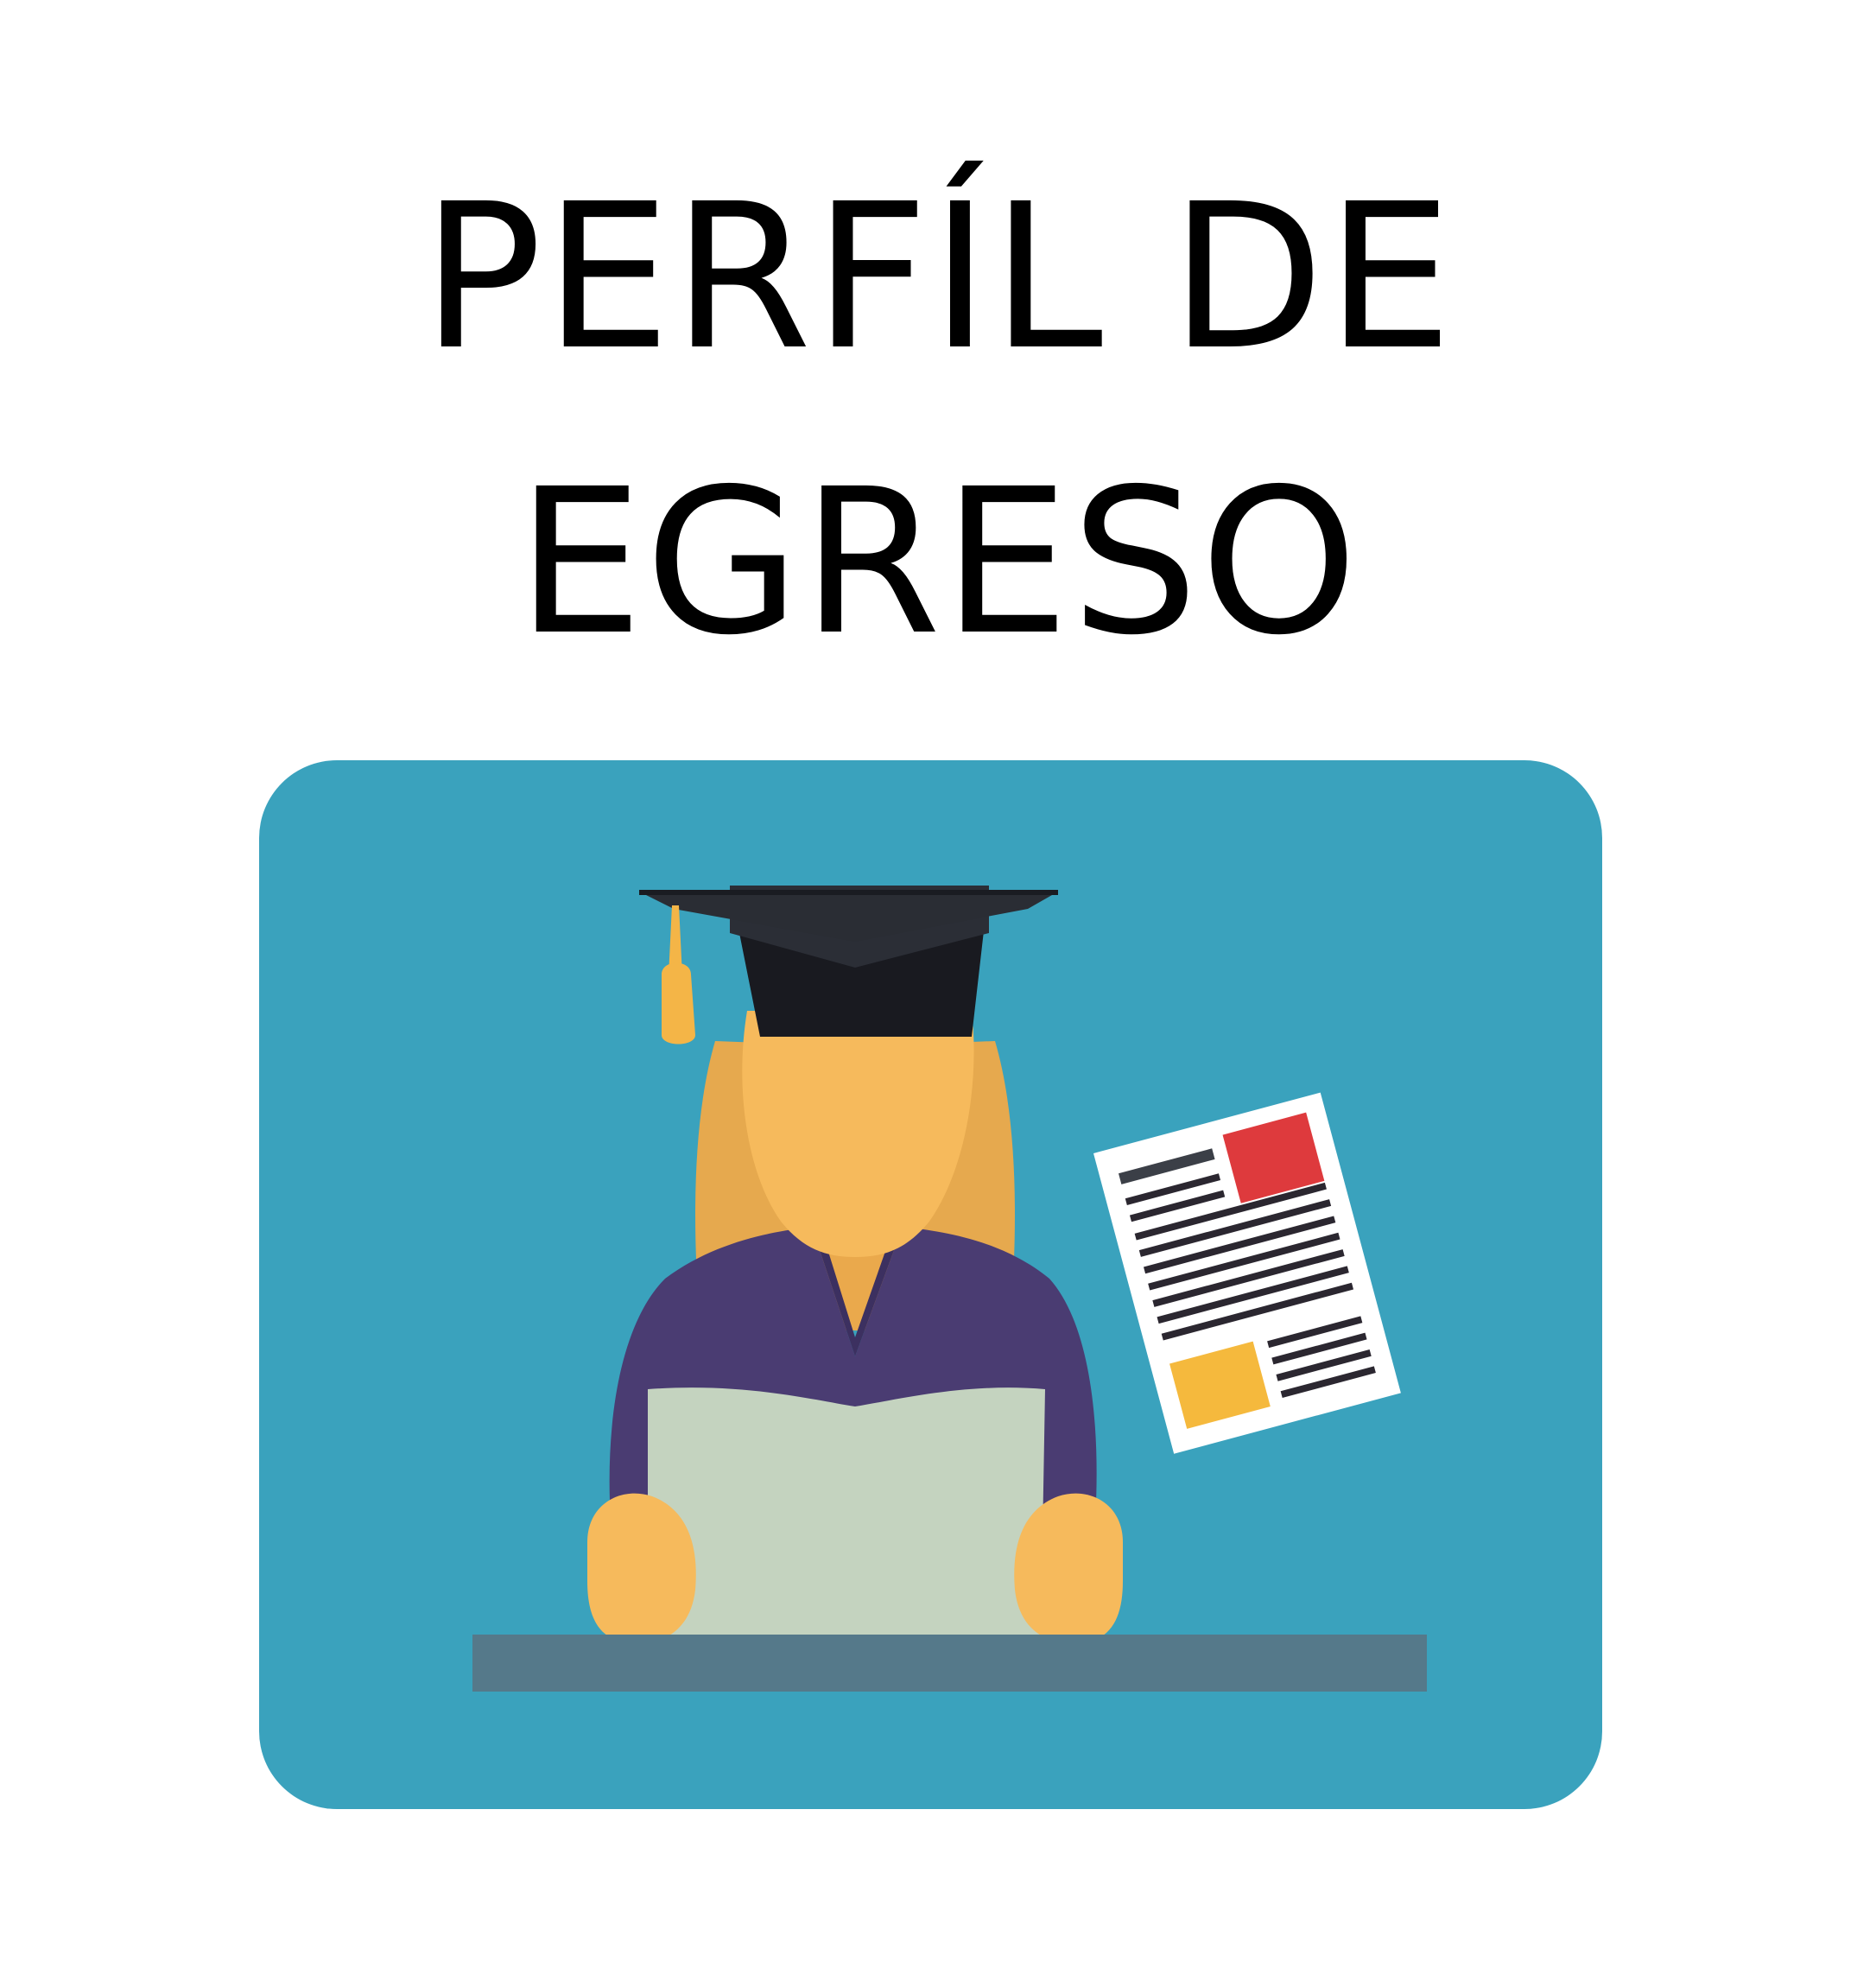 The height and width of the screenshot is (1981, 1876). Describe the element at coordinates (949, 1663) in the screenshot. I see `desk` at that location.